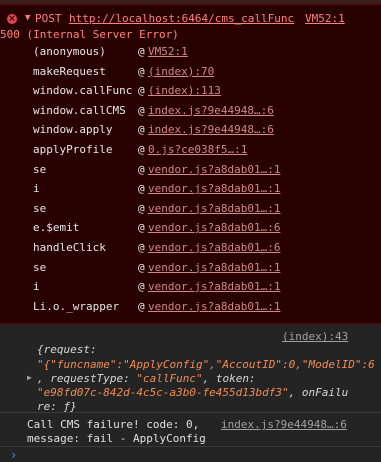 This screenshot has width=381, height=462. Describe the element at coordinates (284, 424) in the screenshot. I see `source-link: index.js?9e44948…:6` at that location.